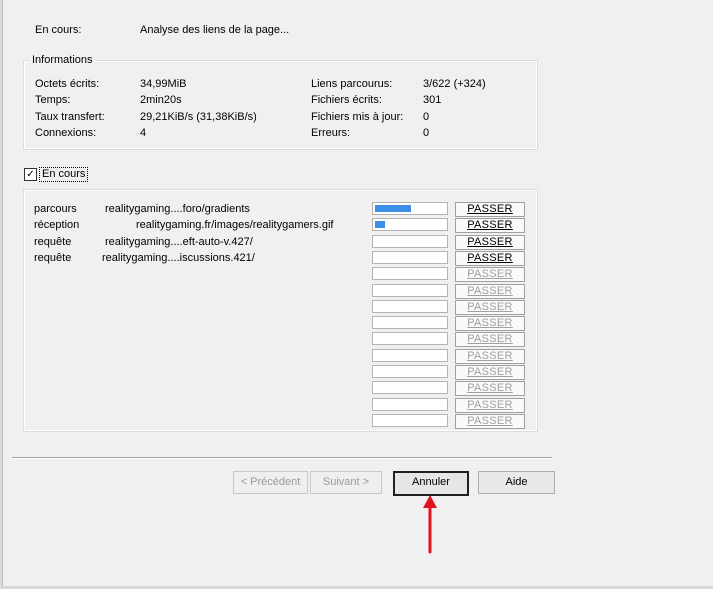 The height and width of the screenshot is (589, 713). Describe the element at coordinates (143, 133) in the screenshot. I see `connections-value: 4` at that location.